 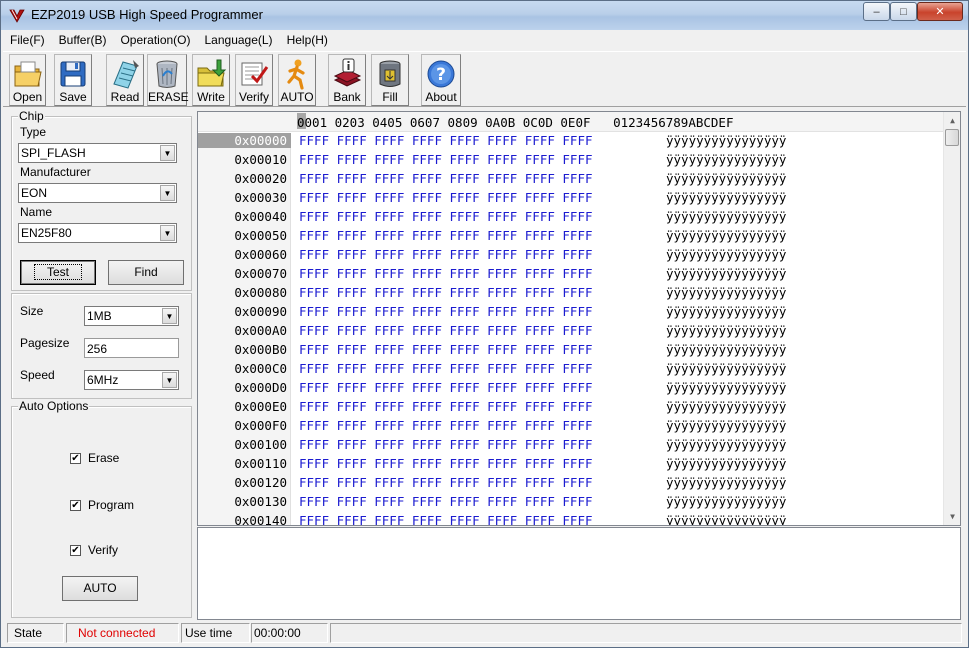 I want to click on test-button: Test, so click(x=58, y=272).